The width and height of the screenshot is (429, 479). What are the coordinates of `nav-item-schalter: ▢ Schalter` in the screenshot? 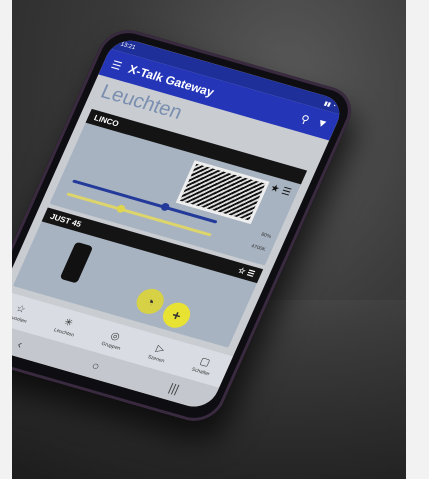 It's located at (203, 365).